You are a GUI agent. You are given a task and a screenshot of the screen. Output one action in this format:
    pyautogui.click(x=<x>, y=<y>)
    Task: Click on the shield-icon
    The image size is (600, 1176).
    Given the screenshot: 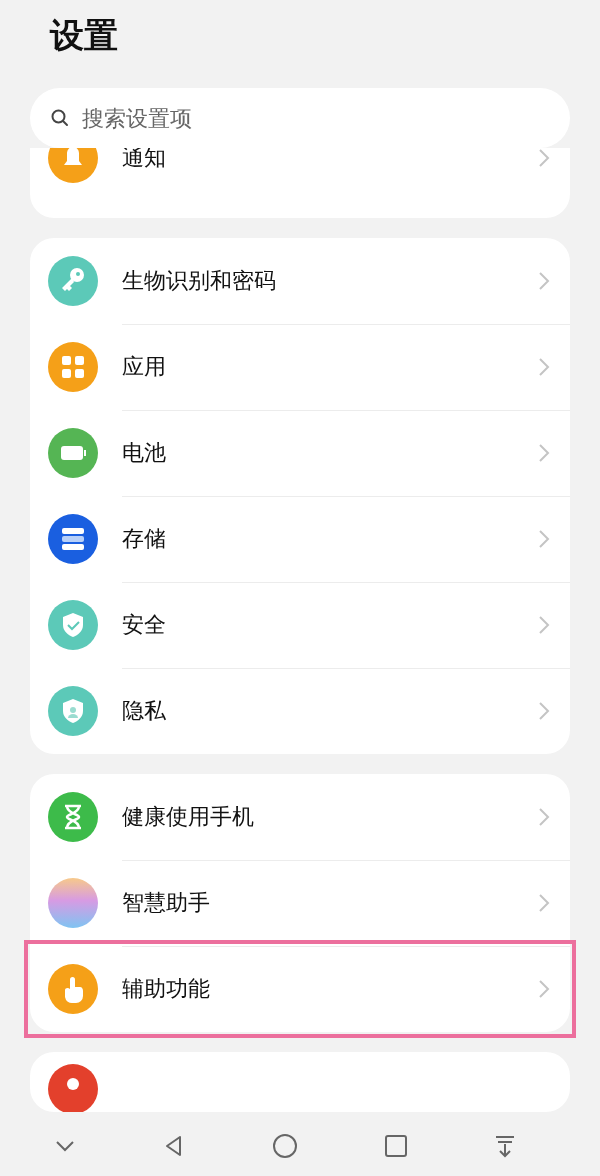 What is the action you would take?
    pyautogui.click(x=73, y=625)
    